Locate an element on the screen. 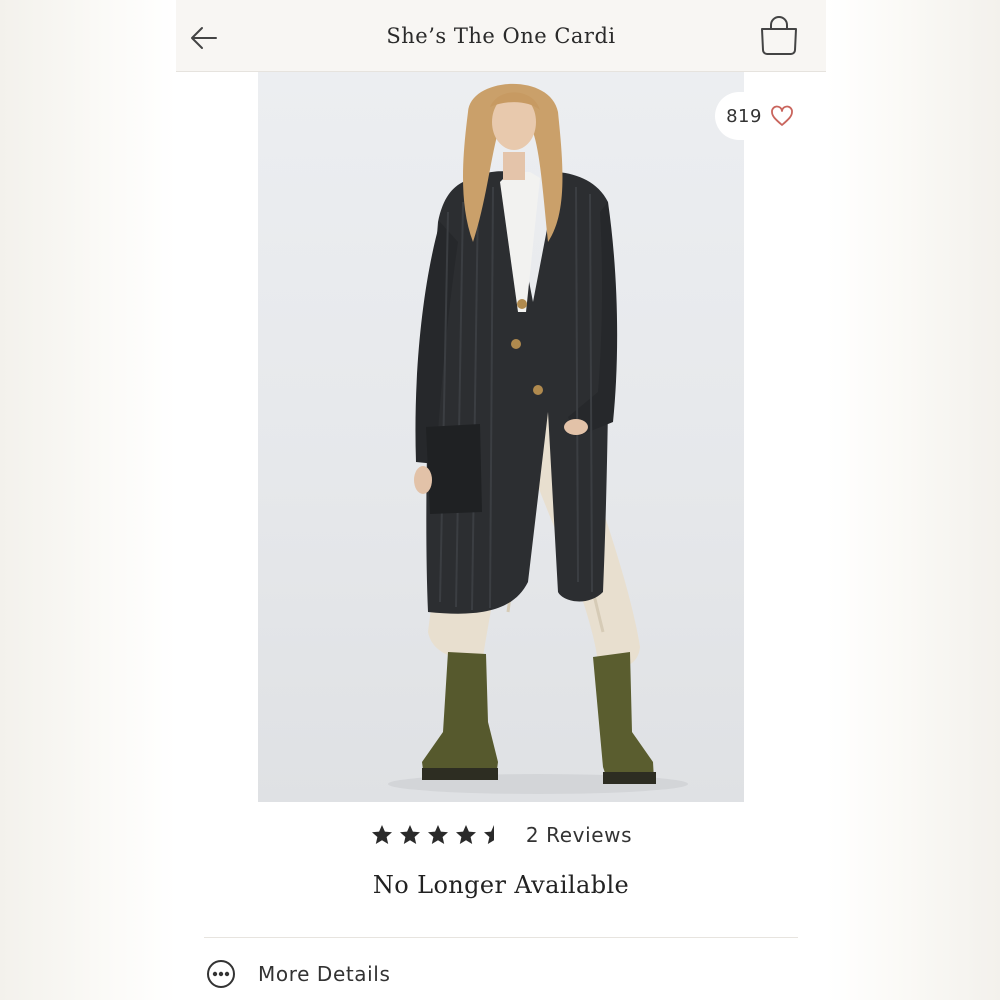  like-button: 819 is located at coordinates (760, 116).